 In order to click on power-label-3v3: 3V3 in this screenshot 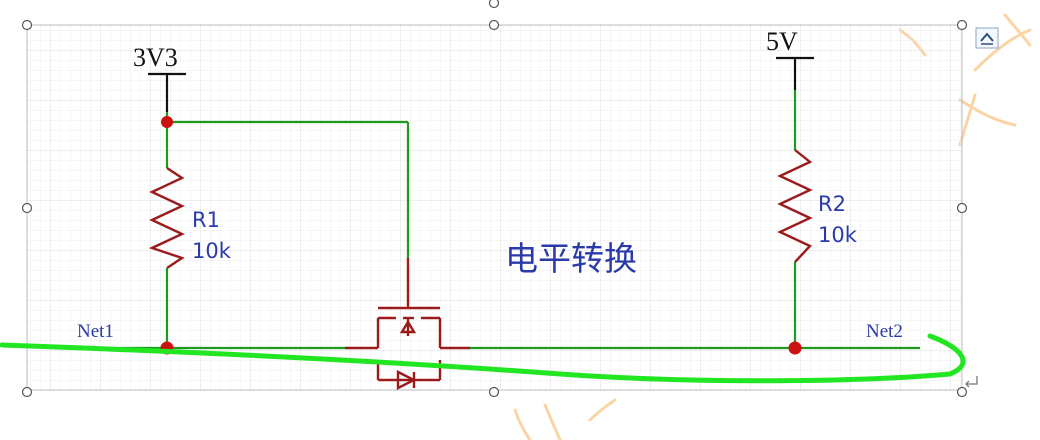, I will do `click(155, 57)`.